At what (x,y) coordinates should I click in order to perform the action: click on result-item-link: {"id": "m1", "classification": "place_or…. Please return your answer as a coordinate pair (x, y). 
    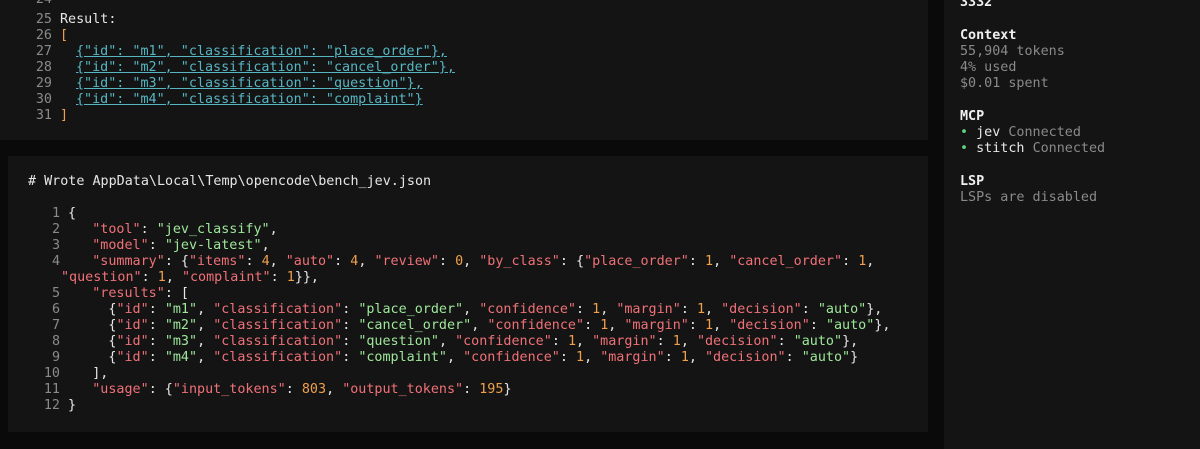
    Looking at the image, I should click on (261, 51).